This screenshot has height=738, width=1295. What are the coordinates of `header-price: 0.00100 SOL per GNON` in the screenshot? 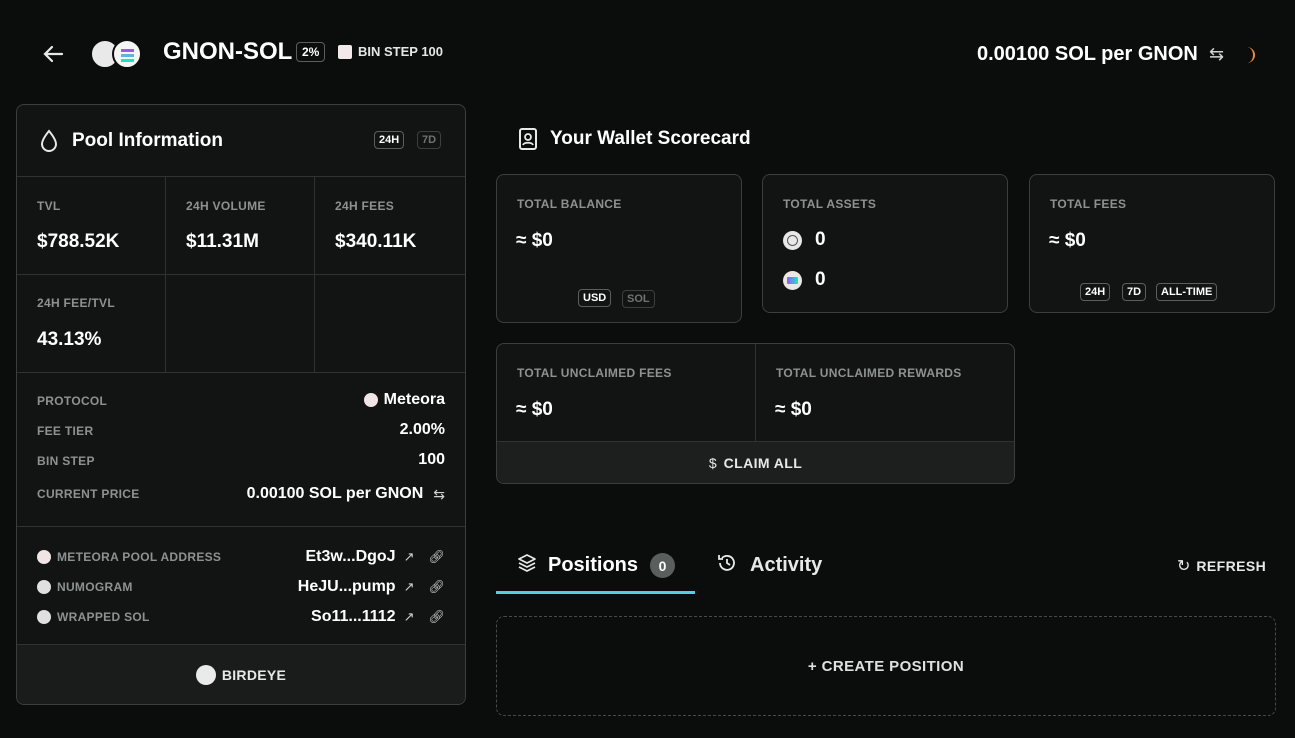 It's located at (1087, 54).